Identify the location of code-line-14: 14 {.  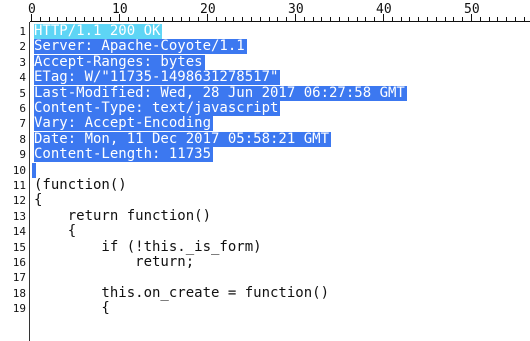
(265, 231).